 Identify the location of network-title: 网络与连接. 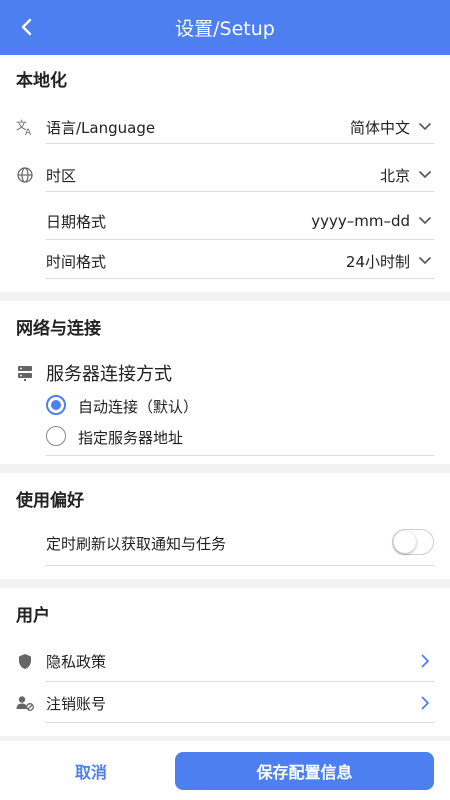
(58, 329).